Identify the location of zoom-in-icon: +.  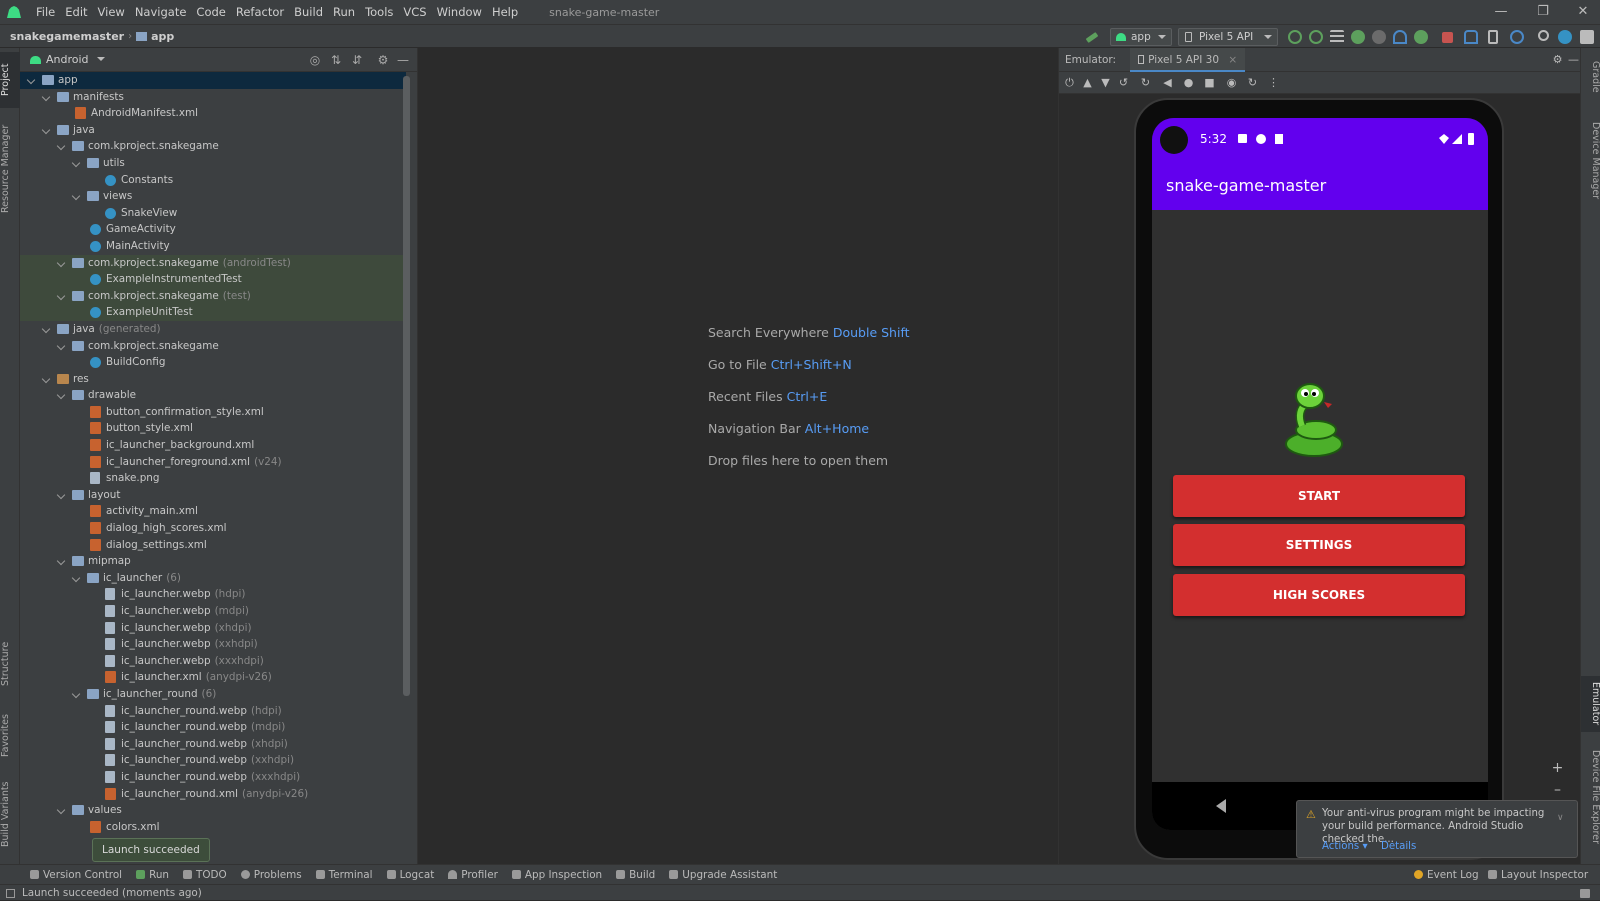
(1557, 768).